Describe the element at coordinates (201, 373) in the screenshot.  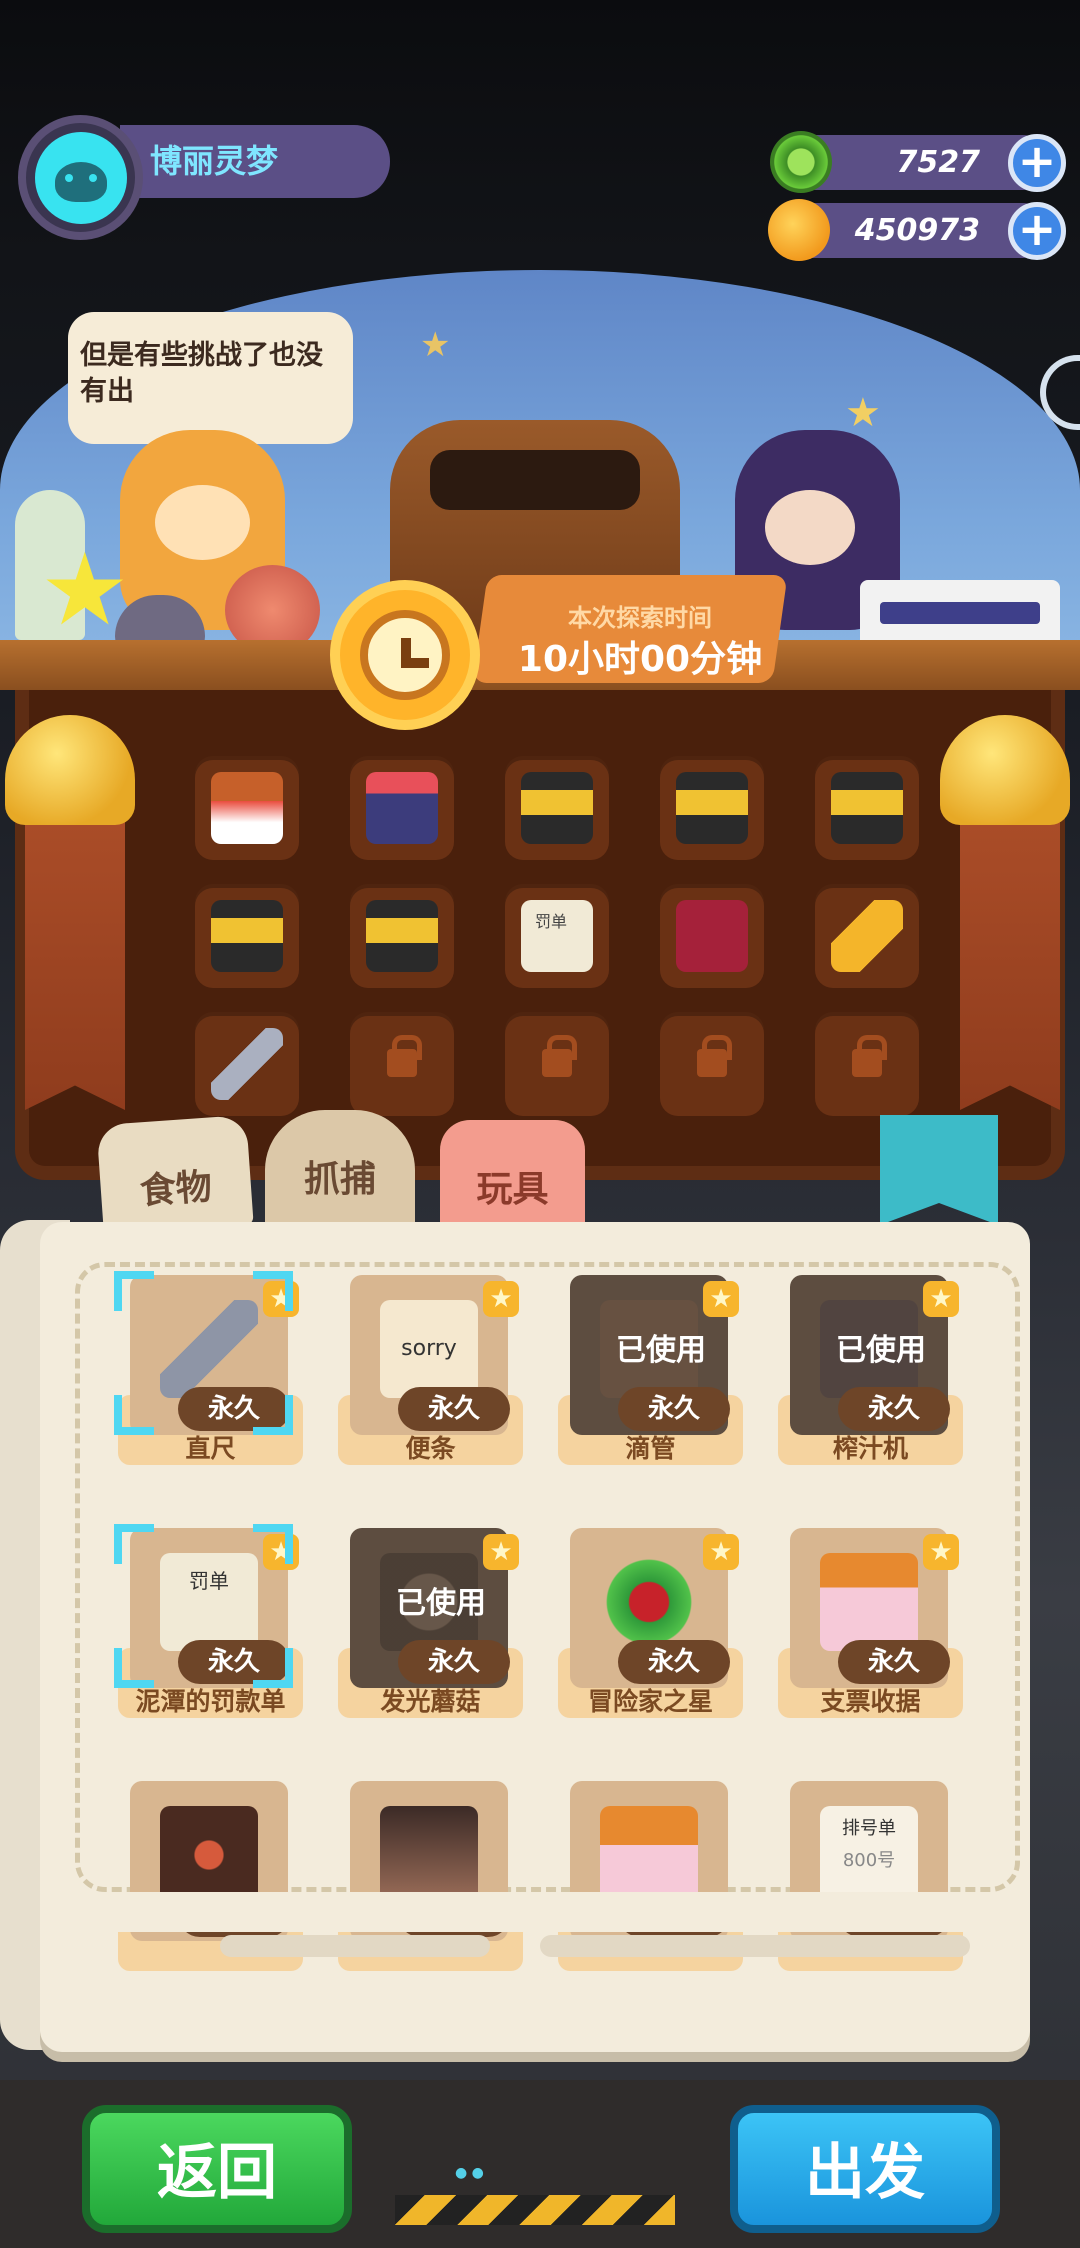
I see `speech-text: 但是有些挑战了也没有出` at that location.